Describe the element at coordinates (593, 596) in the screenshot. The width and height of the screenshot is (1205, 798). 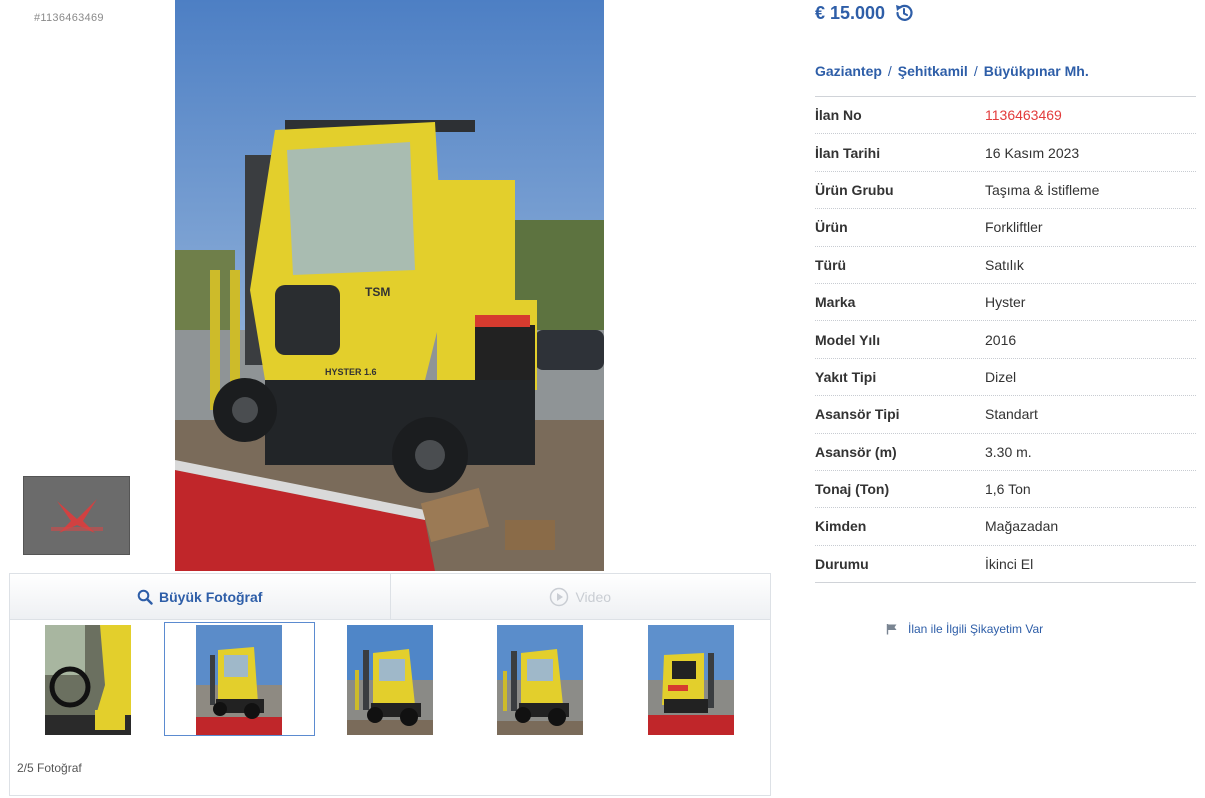
I see `video-label: Video` at that location.